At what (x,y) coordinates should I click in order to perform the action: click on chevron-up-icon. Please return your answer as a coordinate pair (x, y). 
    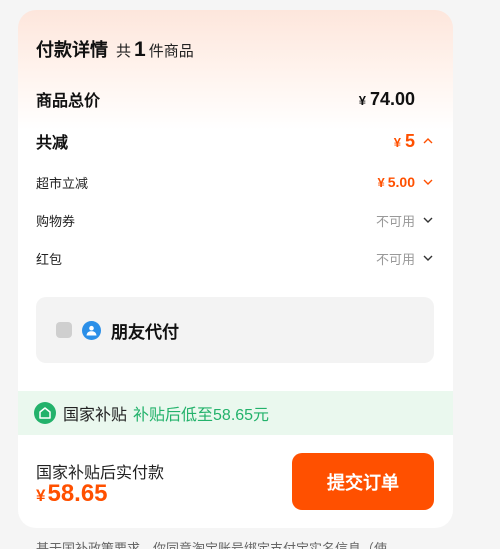
    Looking at the image, I should click on (428, 141).